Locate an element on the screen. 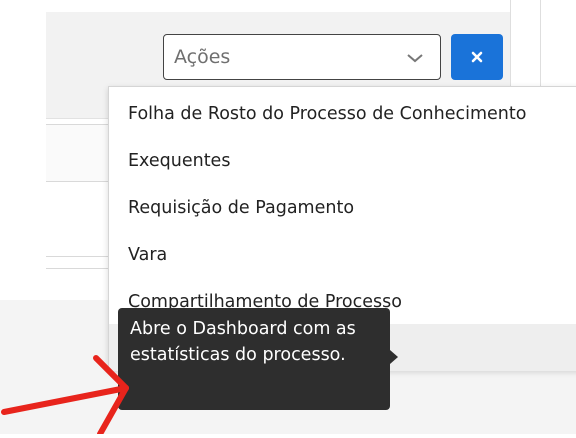 This screenshot has width=576, height=438. menu-item-vara: Vara is located at coordinates (342, 254).